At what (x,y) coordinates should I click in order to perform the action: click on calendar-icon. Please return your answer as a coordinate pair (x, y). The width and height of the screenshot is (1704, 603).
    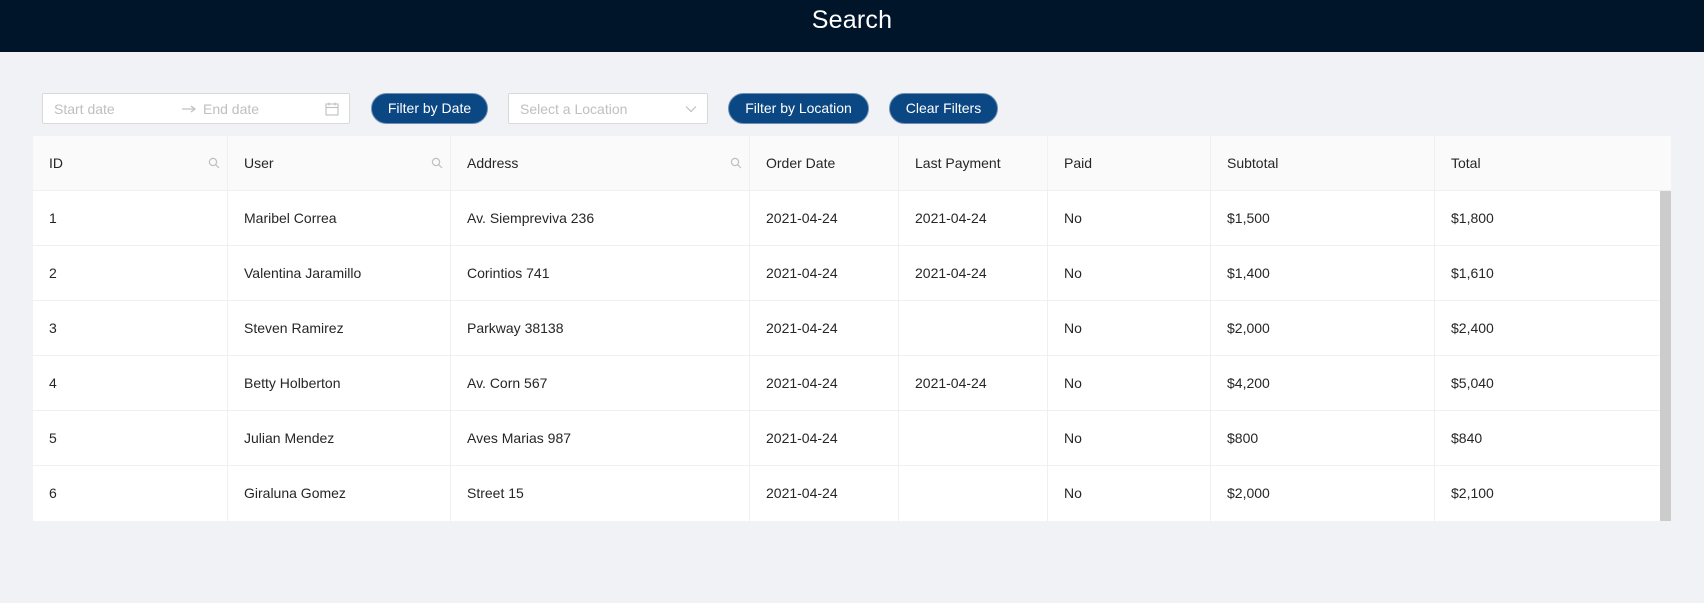
    Looking at the image, I should click on (332, 109).